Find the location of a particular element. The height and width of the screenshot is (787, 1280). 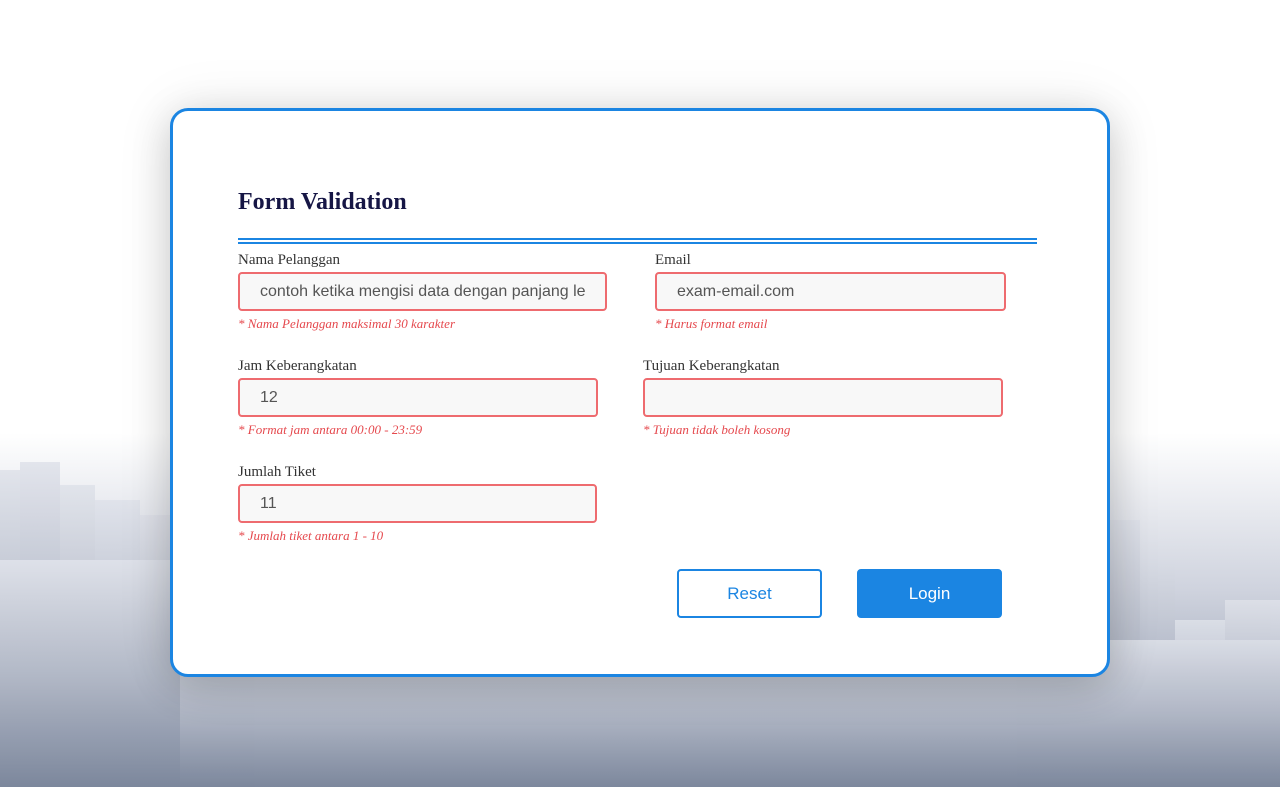

jumlah-tiket-label: Jumlah Tiket is located at coordinates (277, 472).